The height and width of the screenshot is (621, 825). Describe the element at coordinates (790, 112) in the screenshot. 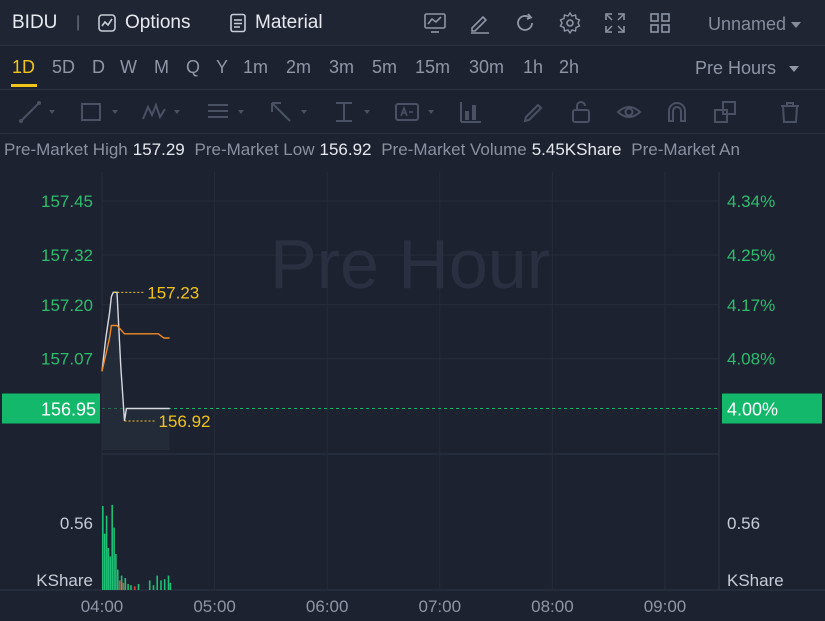

I see `trash-icon` at that location.